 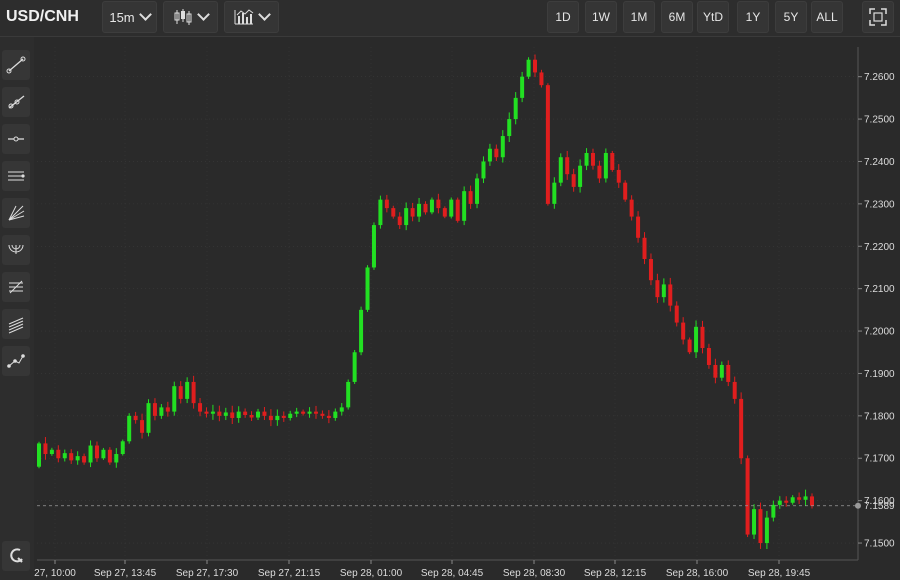 What do you see at coordinates (879, 459) in the screenshot?
I see `y-tick-label: 7.1700` at bounding box center [879, 459].